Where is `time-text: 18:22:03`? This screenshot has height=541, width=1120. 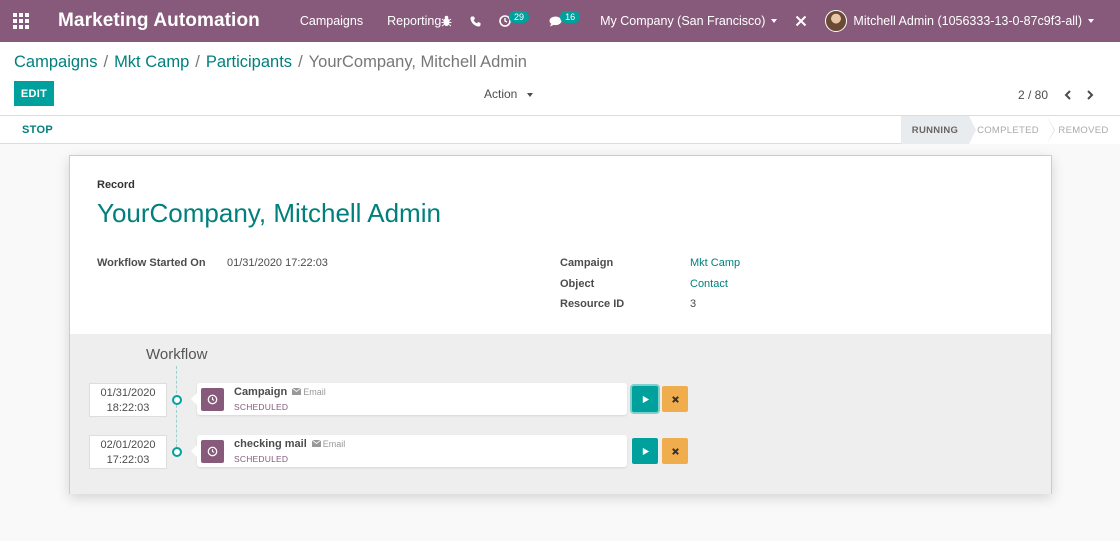
time-text: 18:22:03 is located at coordinates (128, 408).